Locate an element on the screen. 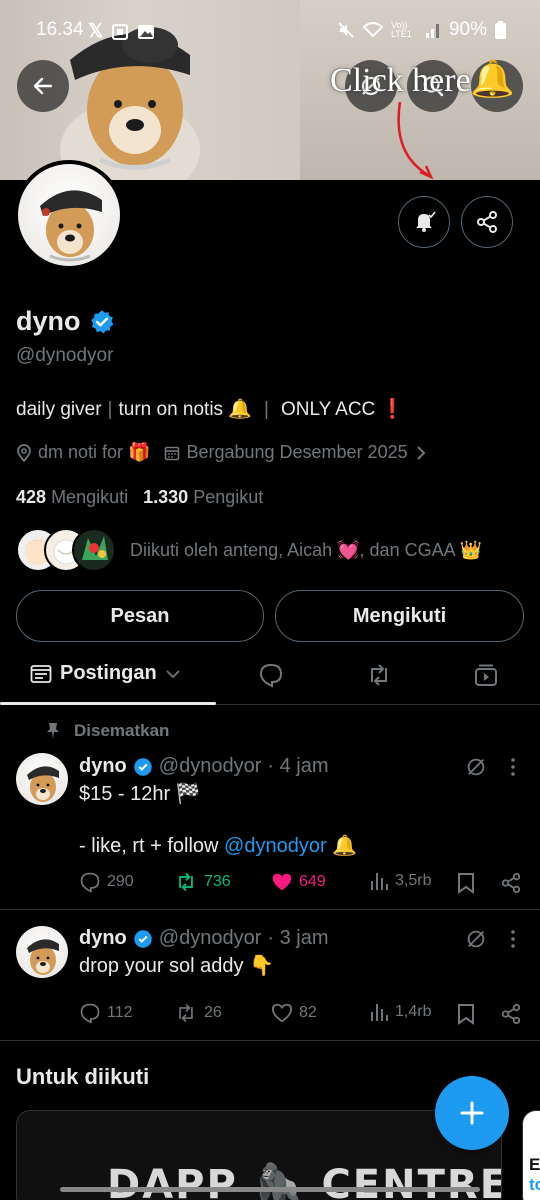 Image resolution: width=540 pixels, height=1200 pixels. plus-icon is located at coordinates (472, 1113).